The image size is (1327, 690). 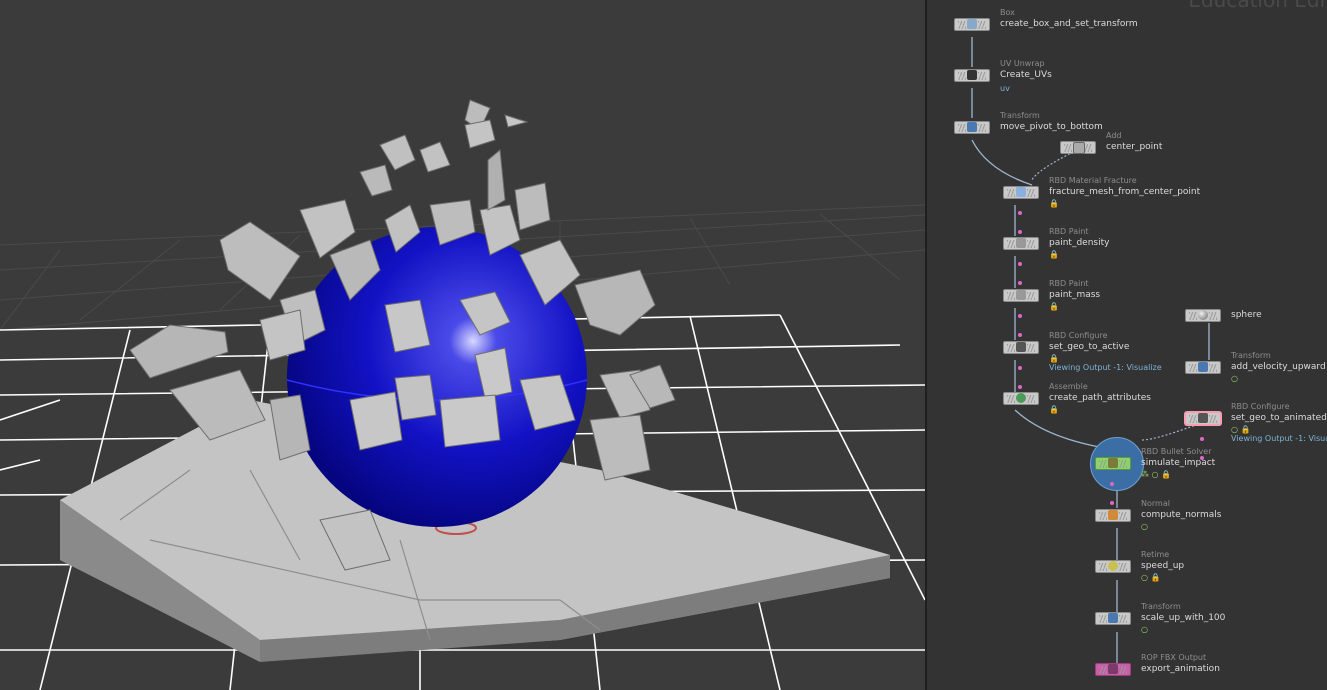 I want to click on node-type-label: Retime, so click(x=1155, y=554).